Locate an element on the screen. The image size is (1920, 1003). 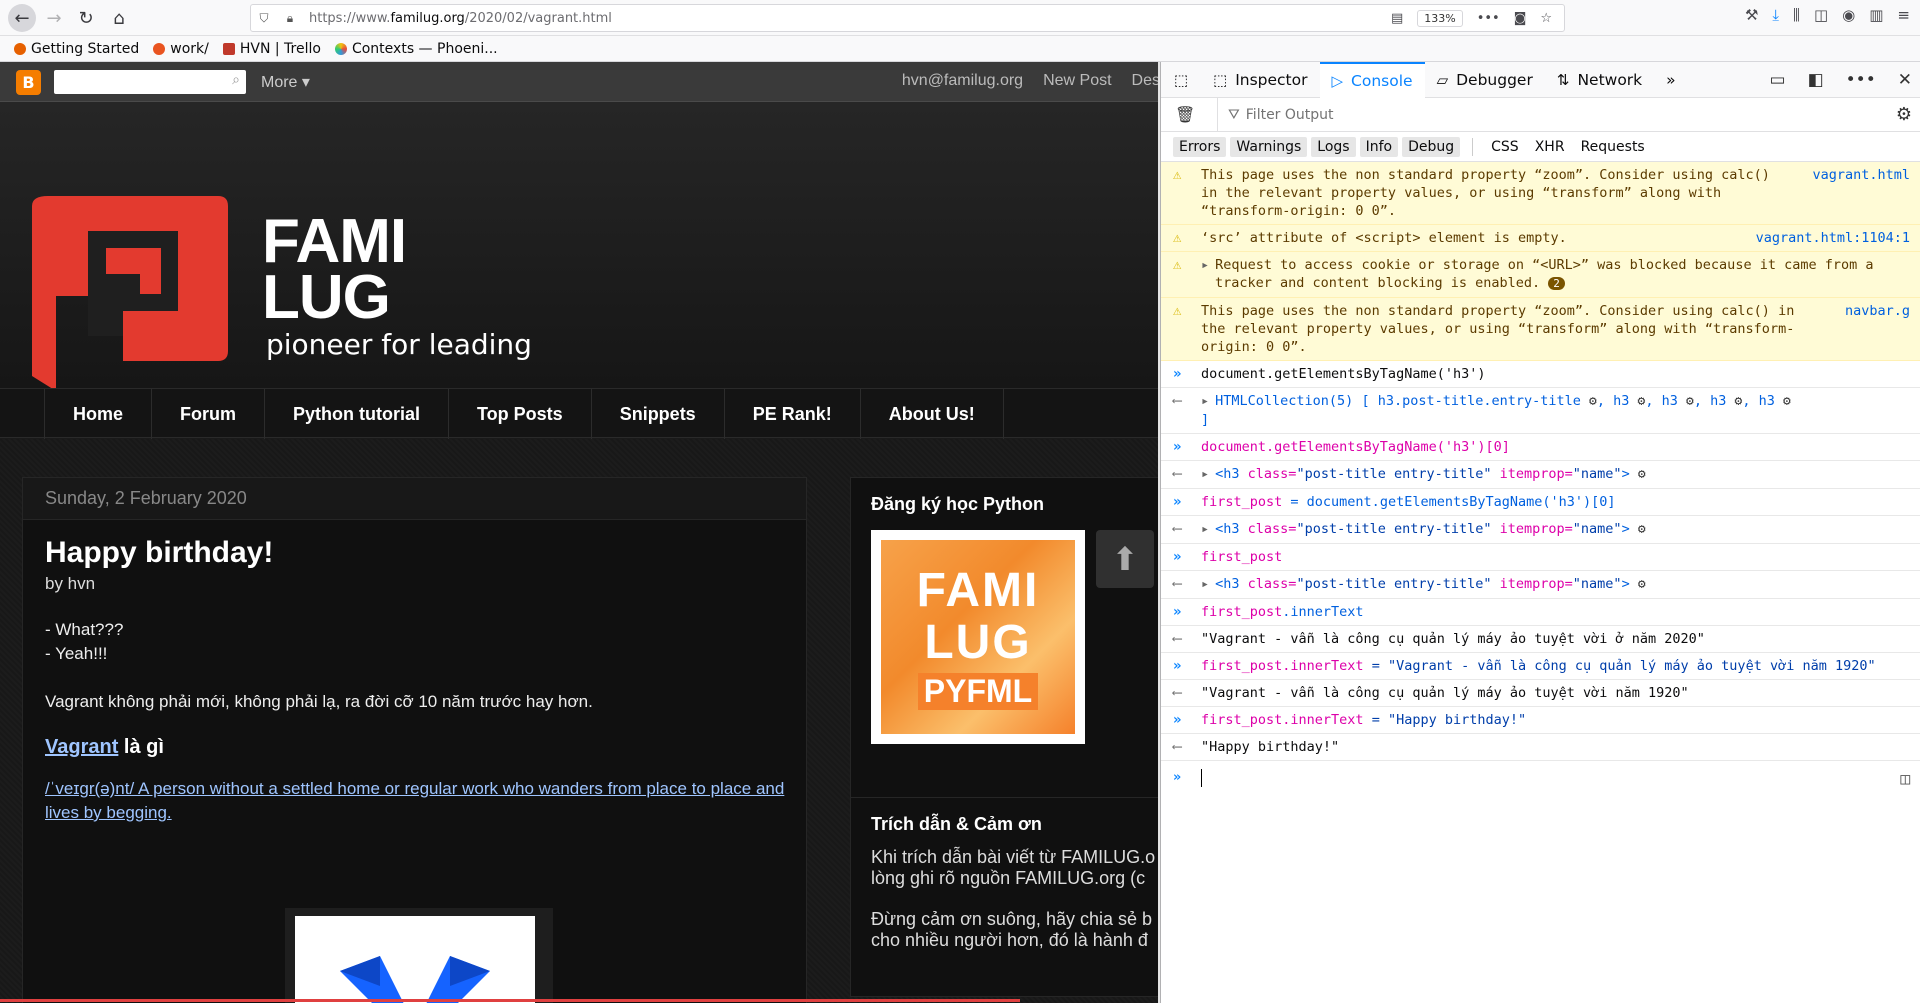
back-button: ← is located at coordinates (22, 18).